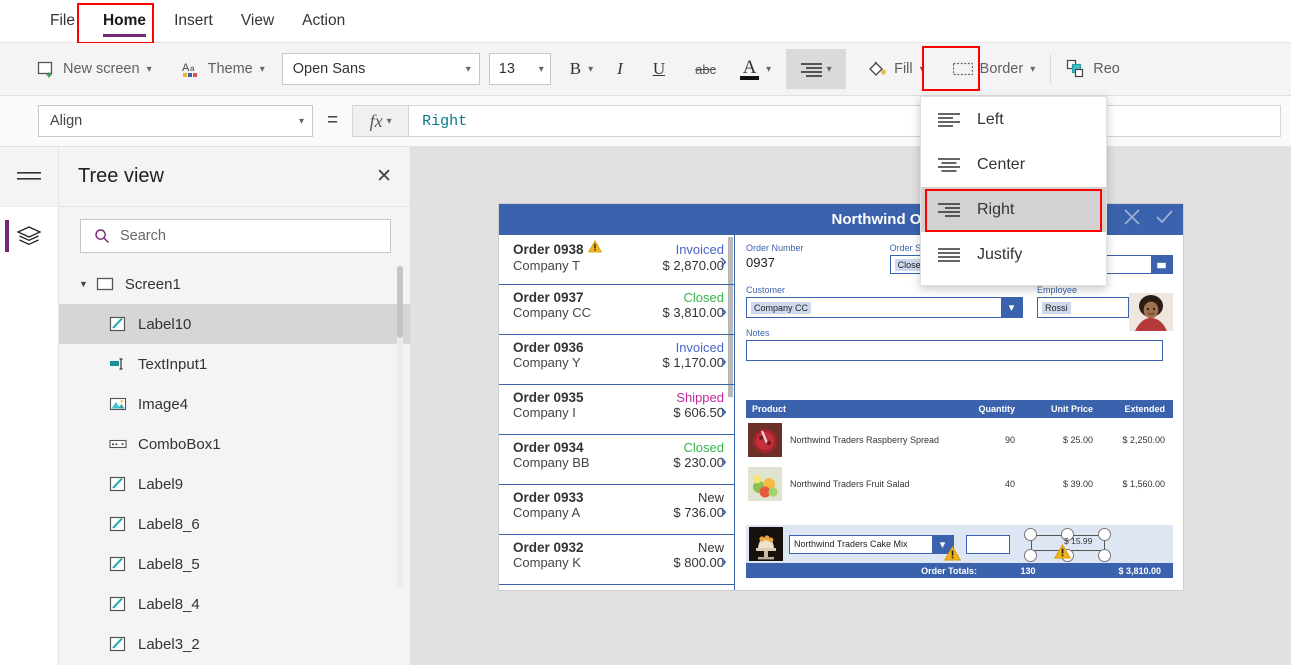 This screenshot has height=665, width=1291. Describe the element at coordinates (1077, 484) in the screenshot. I see `product-unit-price: $ 39.00` at that location.